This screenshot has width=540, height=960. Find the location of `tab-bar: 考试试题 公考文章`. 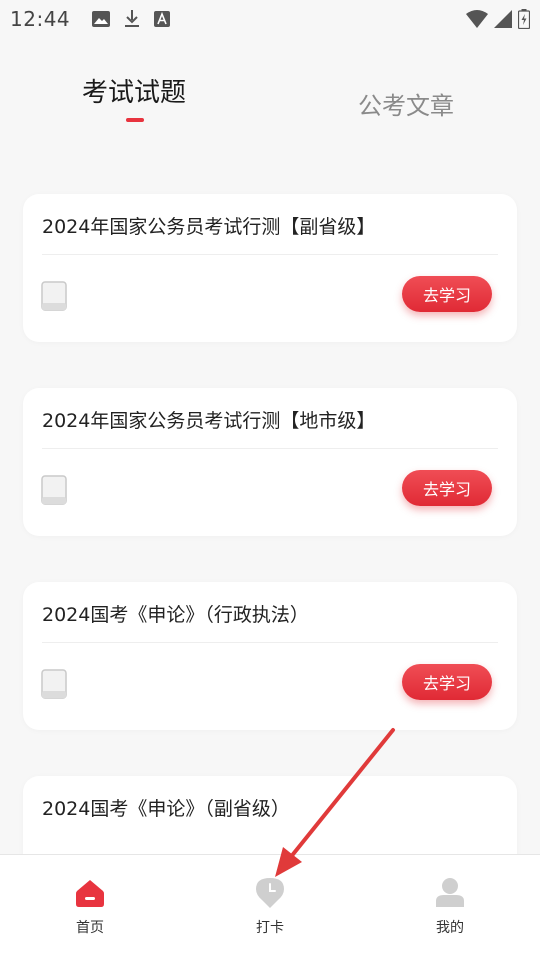

tab-bar: 考试试题 公考文章 is located at coordinates (270, 102).